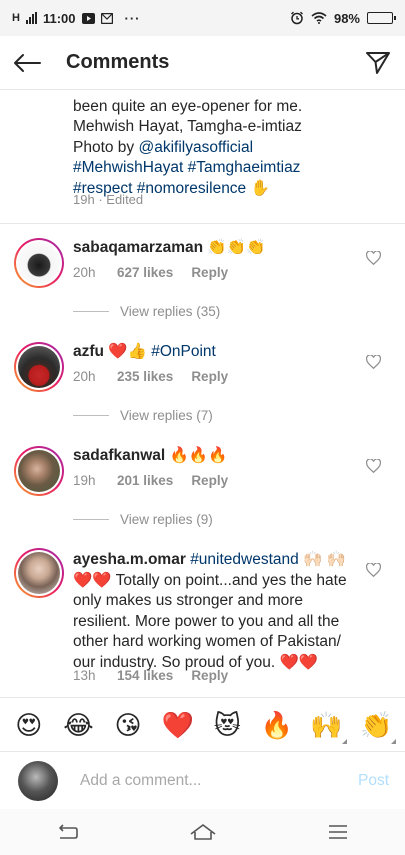  Describe the element at coordinates (129, 559) in the screenshot. I see `comment-username: ayesha.m.omar` at that location.